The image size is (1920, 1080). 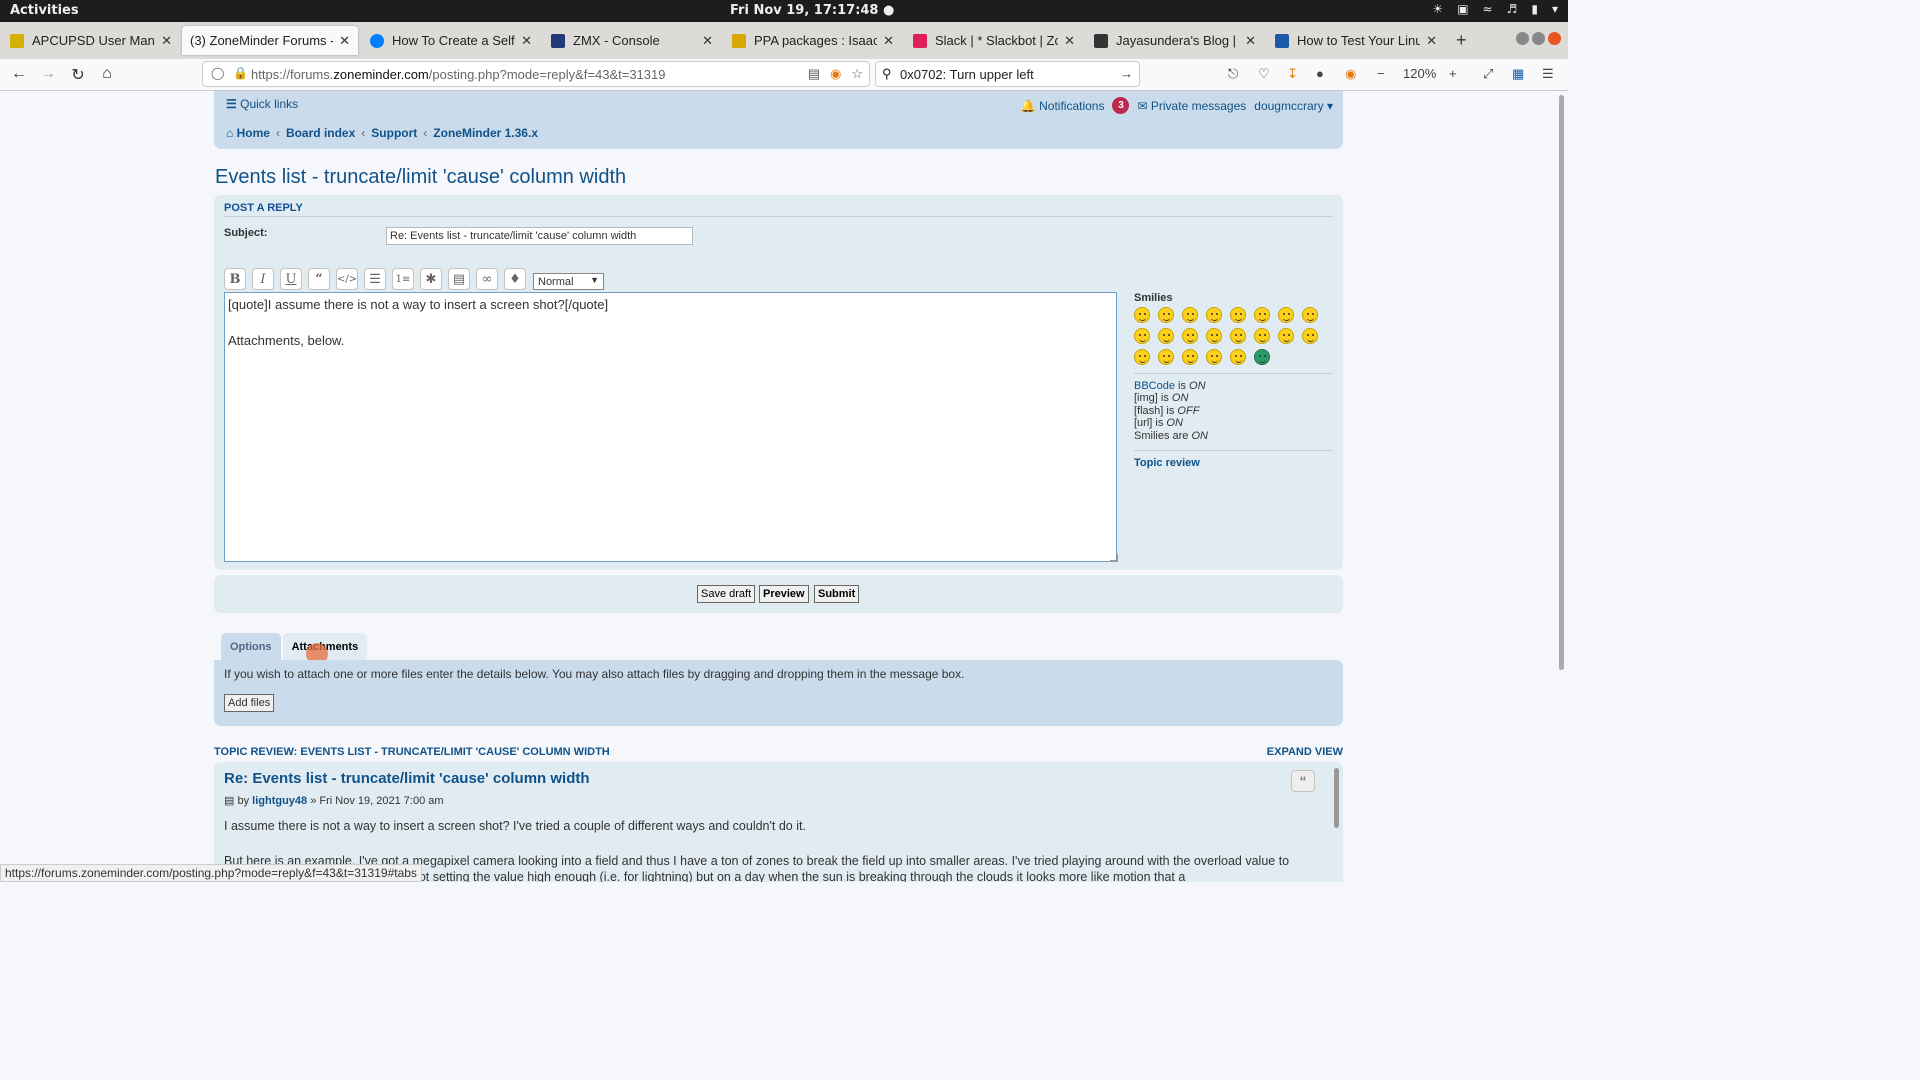 I want to click on downloads-icon: ↧, so click(x=1292, y=74).